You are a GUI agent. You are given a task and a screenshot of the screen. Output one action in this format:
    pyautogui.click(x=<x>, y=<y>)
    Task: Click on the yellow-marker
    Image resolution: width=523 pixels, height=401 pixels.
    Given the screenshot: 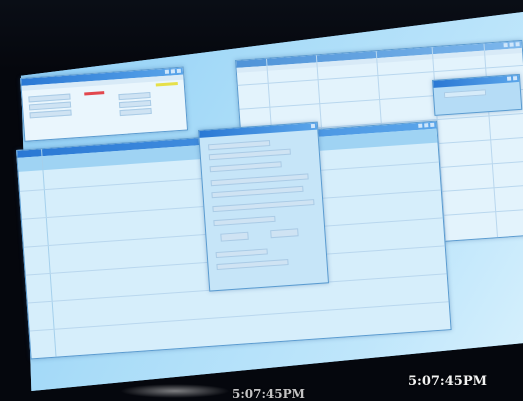 What is the action you would take?
    pyautogui.click(x=166, y=84)
    